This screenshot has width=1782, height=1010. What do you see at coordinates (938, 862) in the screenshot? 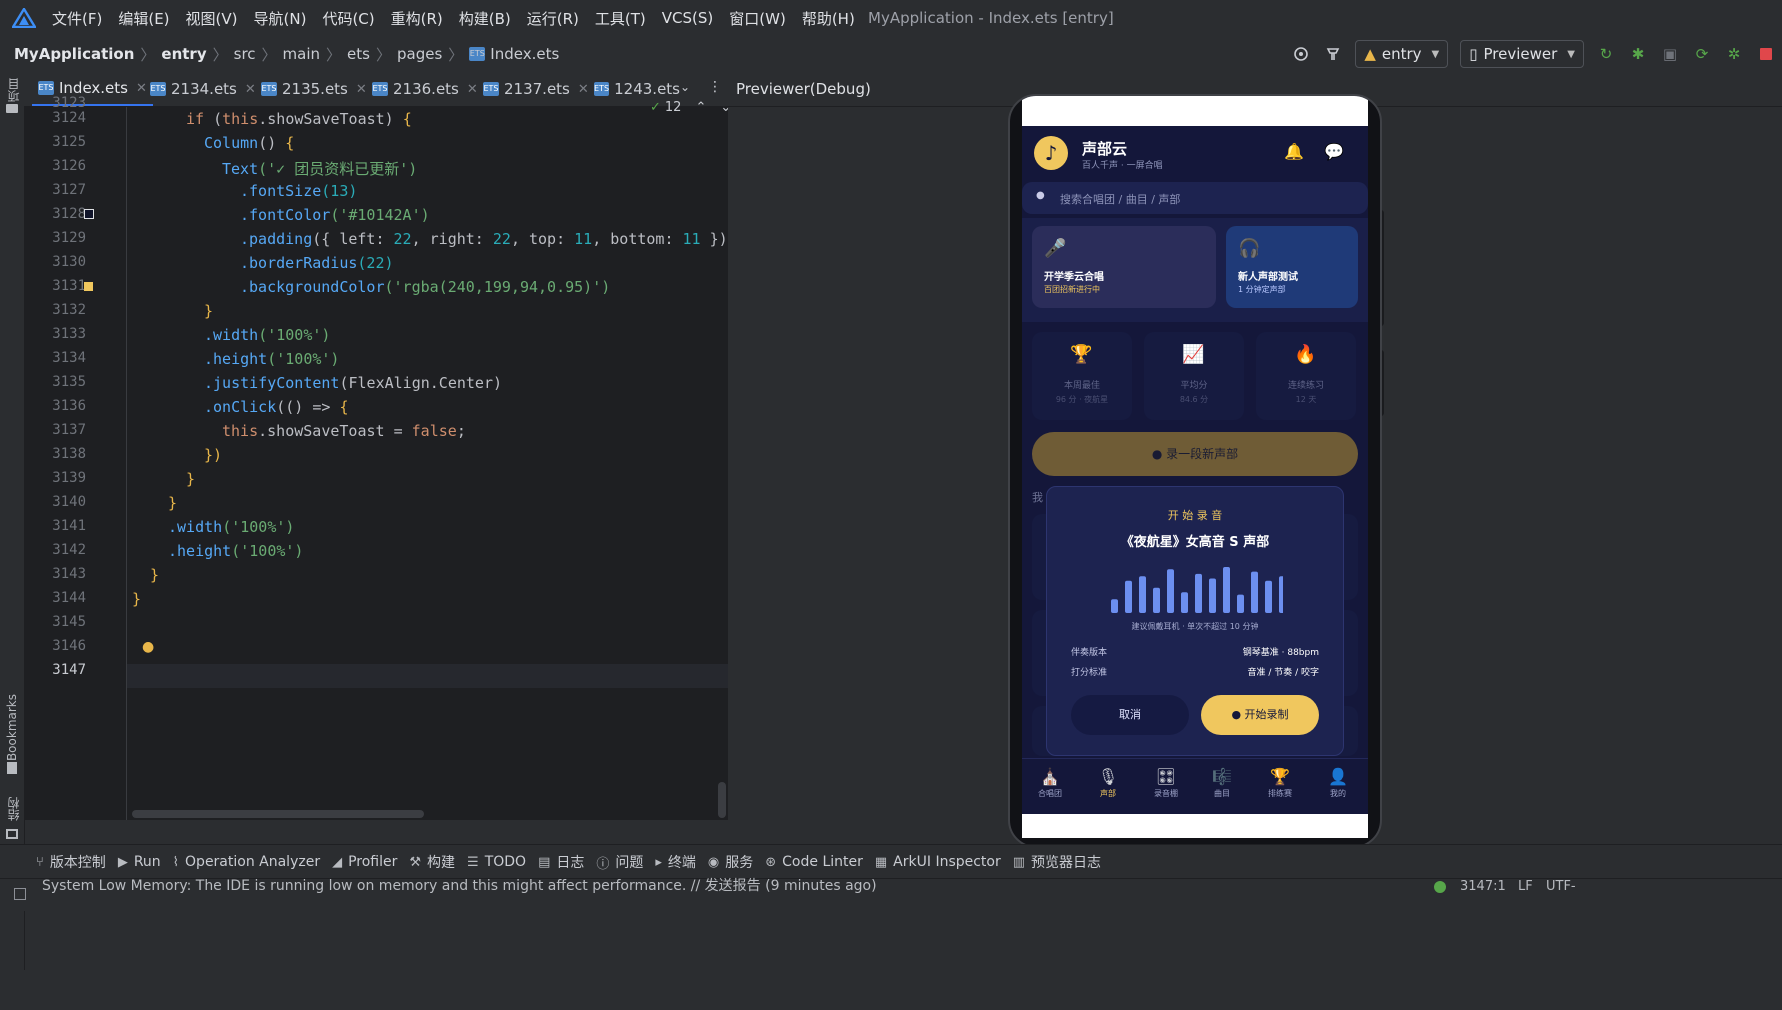
I see `tool-arkui-inspector: ▦ ArkUI Inspector` at bounding box center [938, 862].